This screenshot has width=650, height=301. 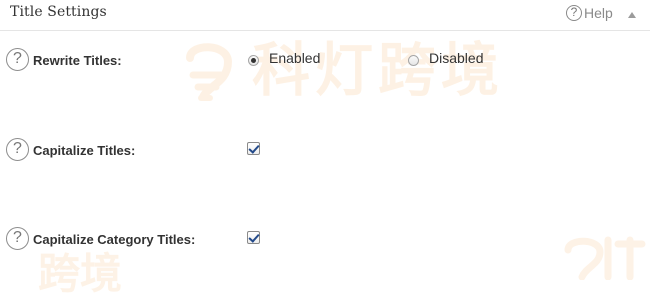 What do you see at coordinates (58, 12) in the screenshot?
I see `section-title: Title Settings` at bounding box center [58, 12].